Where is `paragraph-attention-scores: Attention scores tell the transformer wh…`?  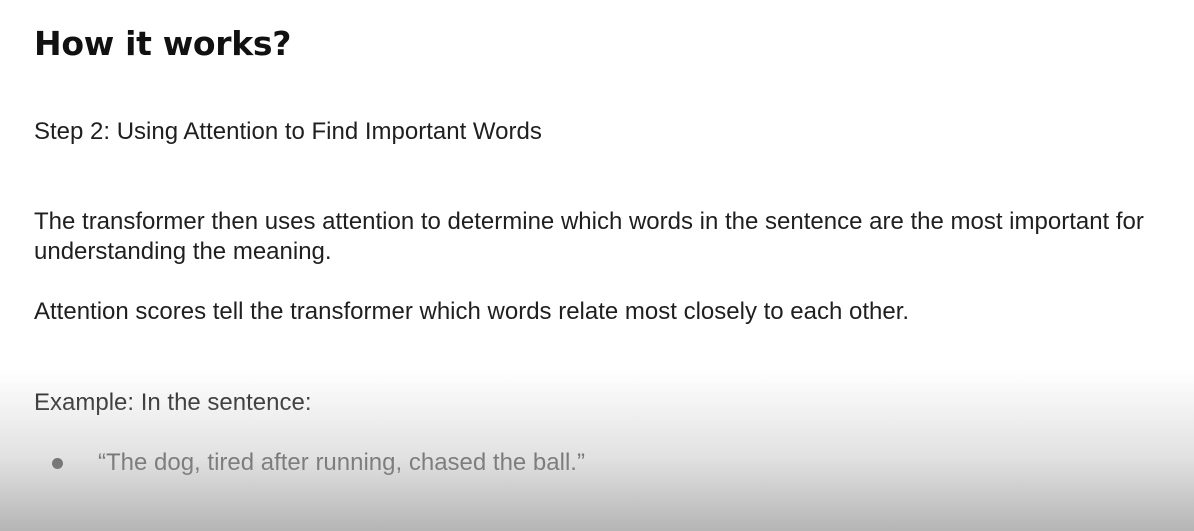
paragraph-attention-scores: Attention scores tell the transformer wh… is located at coordinates (472, 311).